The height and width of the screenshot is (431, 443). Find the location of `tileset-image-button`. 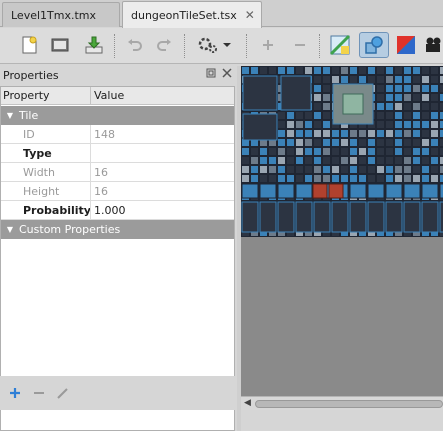

tileset-image-button is located at coordinates (340, 45).